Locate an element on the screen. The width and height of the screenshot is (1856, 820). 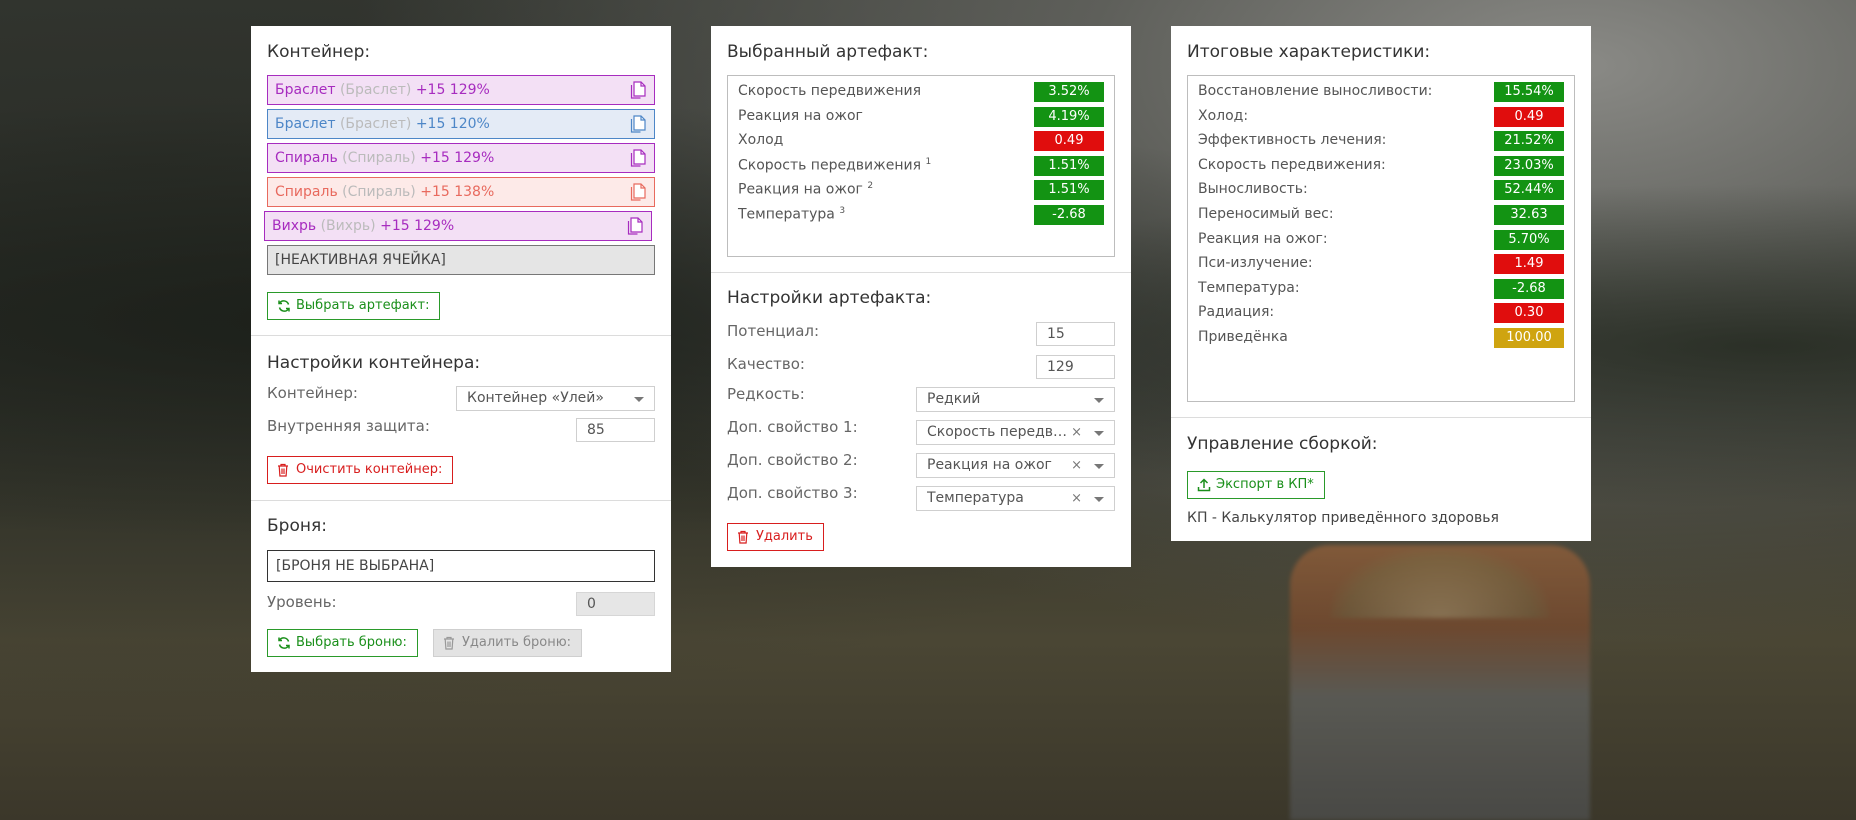
stat-value: -2.68 is located at coordinates (1529, 288).